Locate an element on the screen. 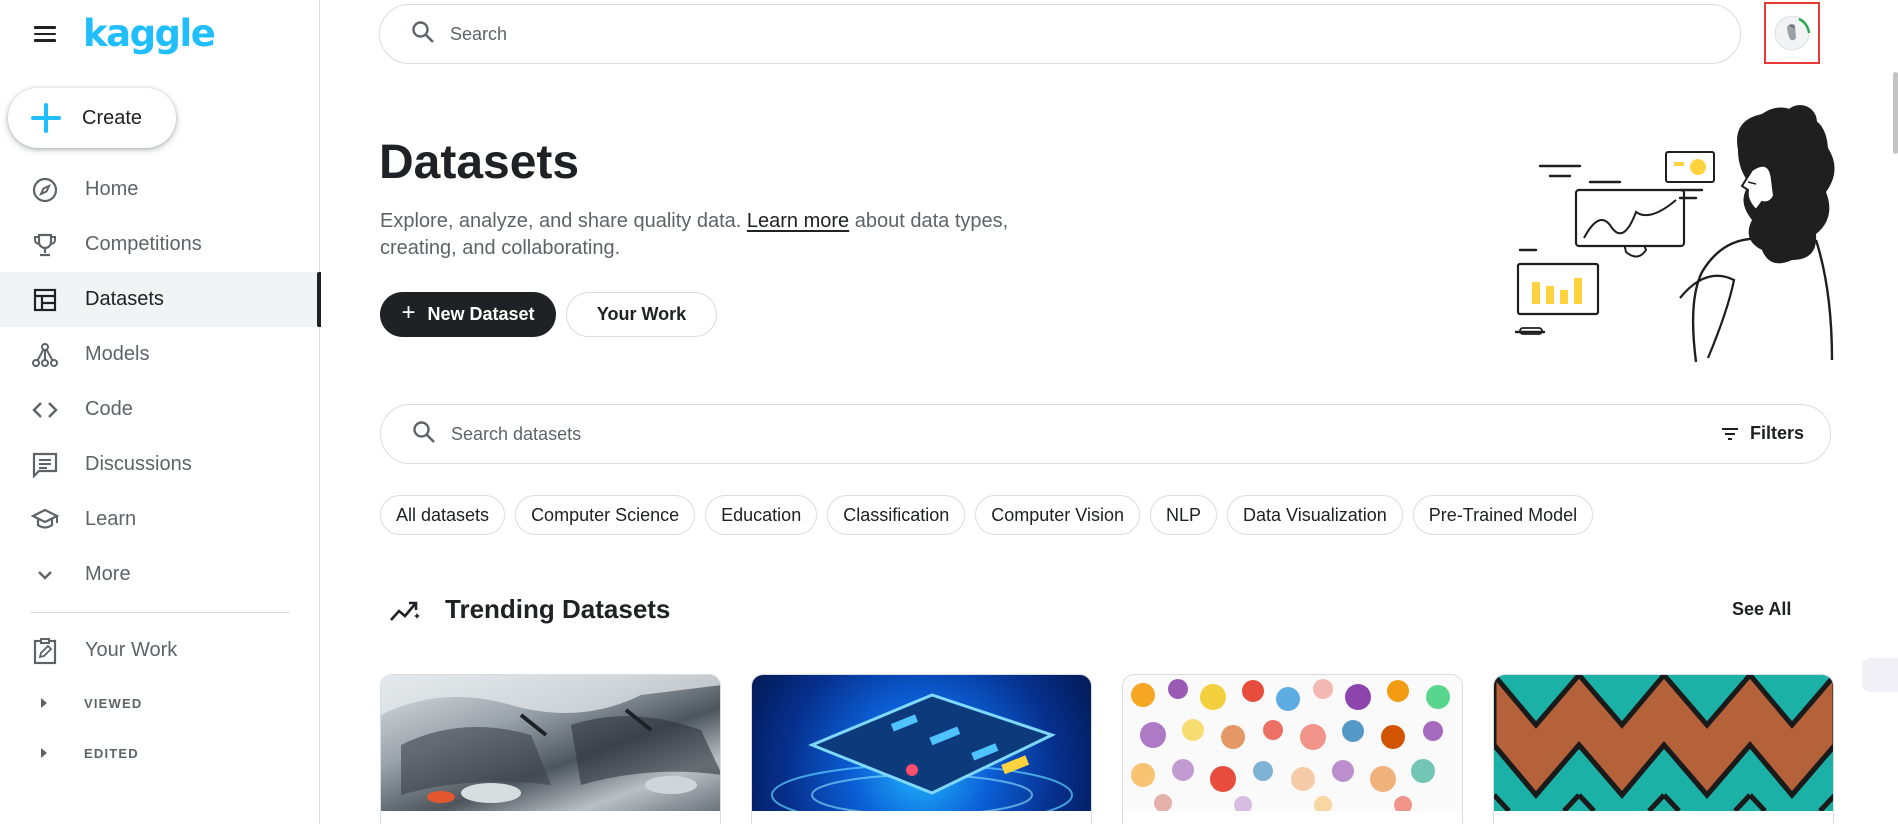 The width and height of the screenshot is (1898, 824). chip-data-visualization: Data Visualization is located at coordinates (1315, 515).